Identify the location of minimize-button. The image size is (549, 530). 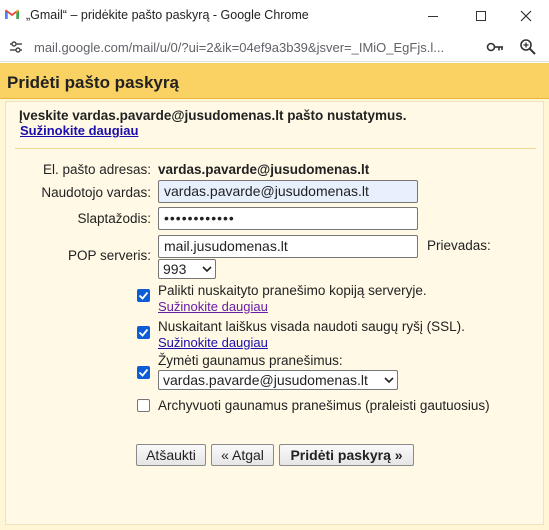
(433, 16).